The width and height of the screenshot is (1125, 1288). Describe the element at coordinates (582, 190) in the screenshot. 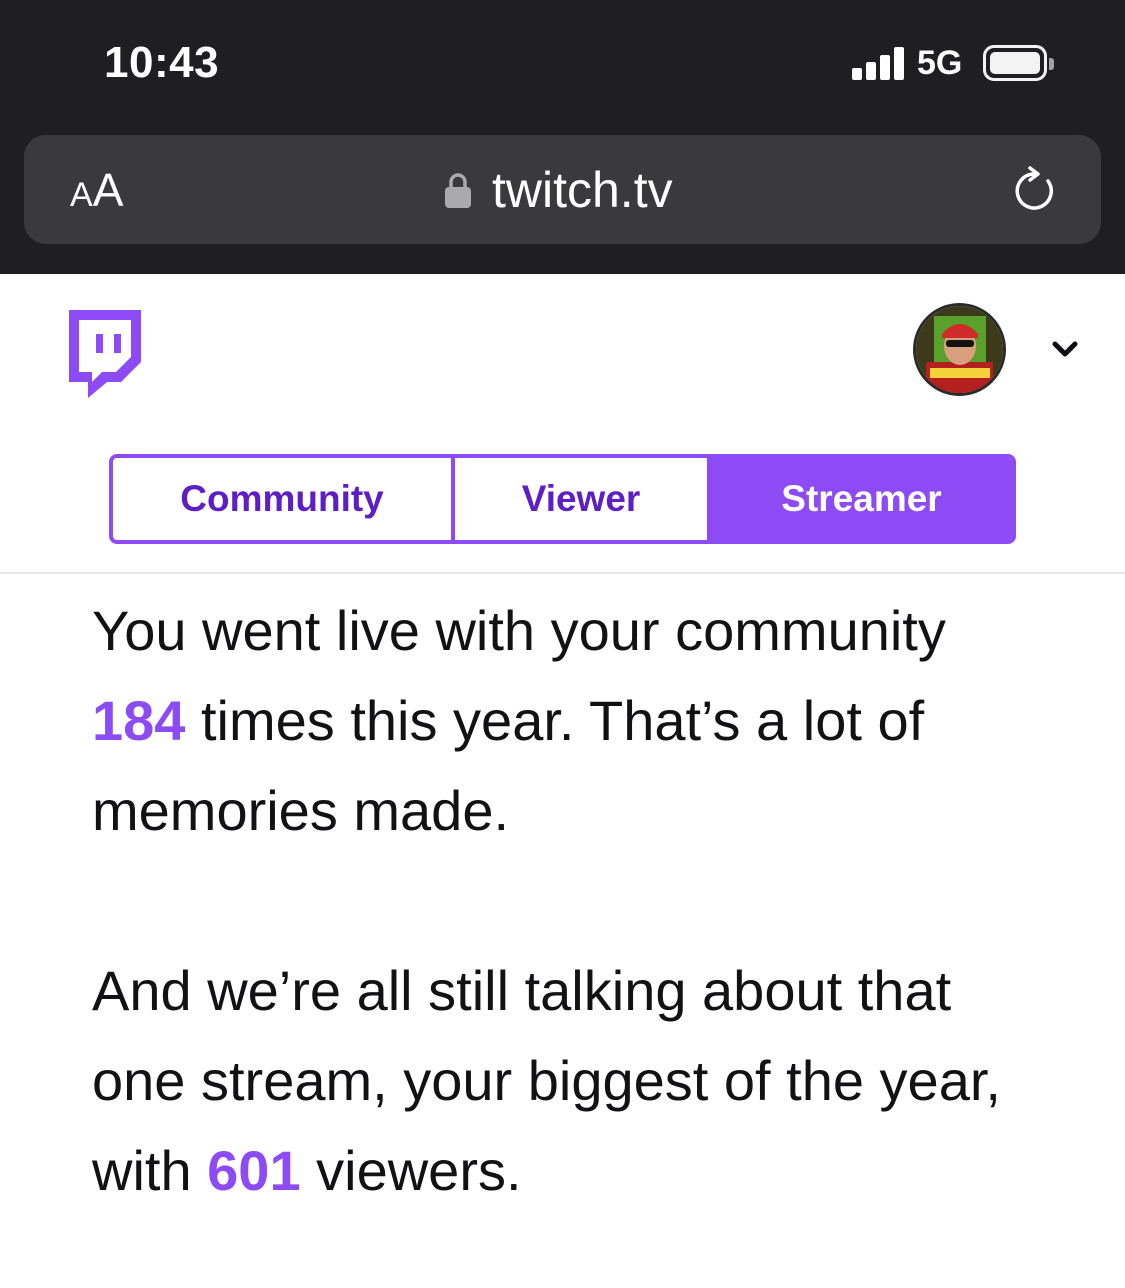

I see `url-text: twitch.tv` at that location.